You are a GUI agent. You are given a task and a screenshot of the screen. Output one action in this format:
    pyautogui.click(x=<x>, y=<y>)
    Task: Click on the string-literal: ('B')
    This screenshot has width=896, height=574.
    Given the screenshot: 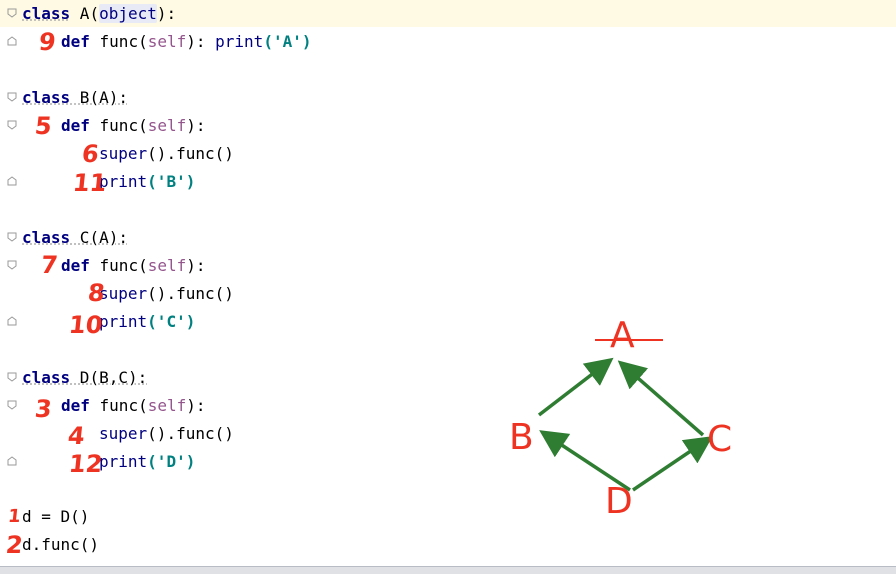 What is the action you would take?
    pyautogui.click(x=171, y=181)
    